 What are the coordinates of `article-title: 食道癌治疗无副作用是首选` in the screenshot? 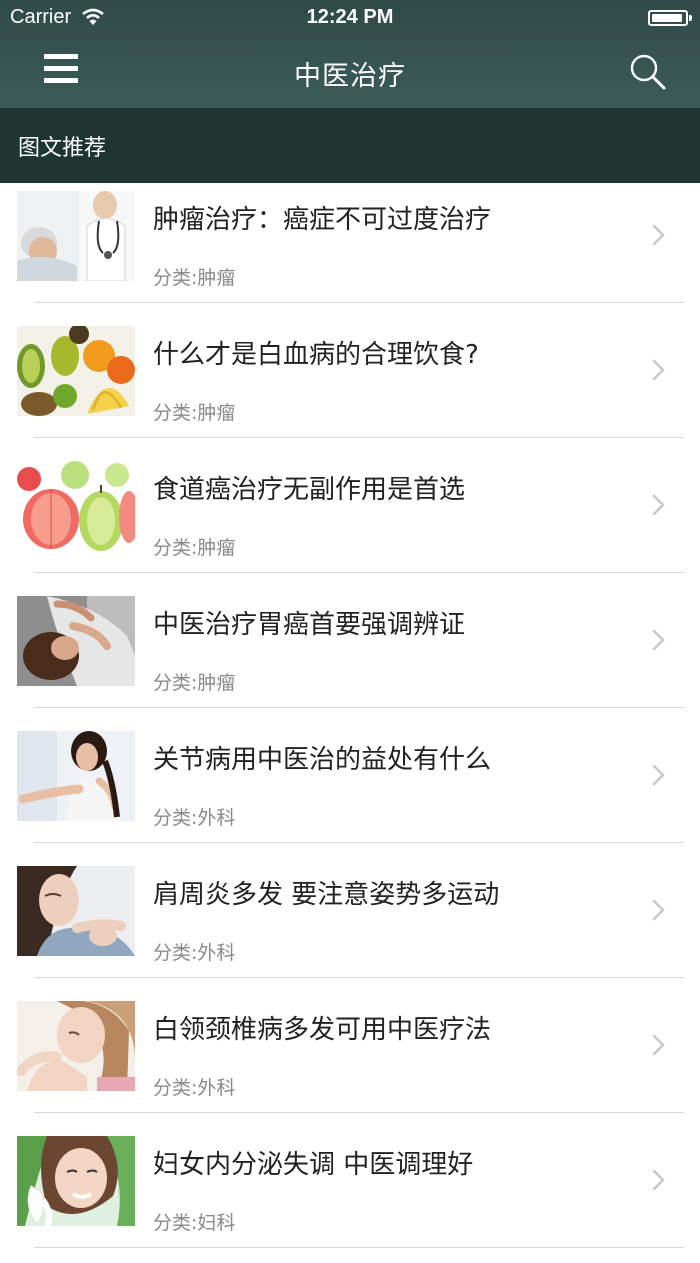 It's located at (309, 490).